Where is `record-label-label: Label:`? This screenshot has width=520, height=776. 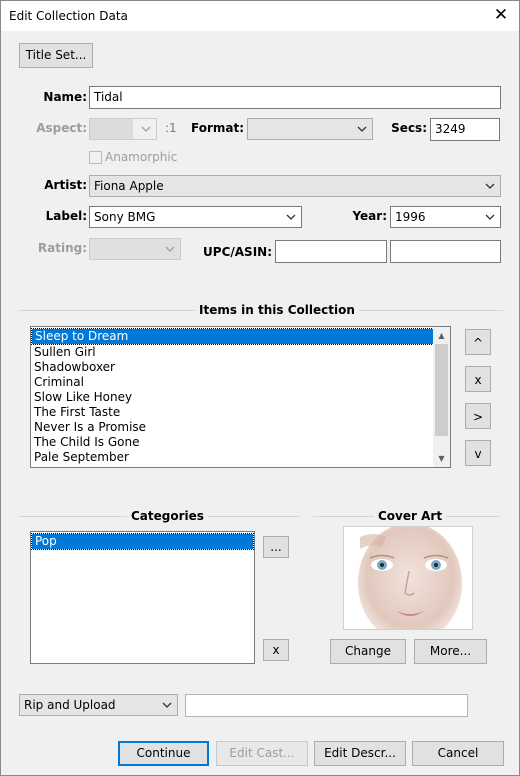 record-label-label: Label: is located at coordinates (66, 216).